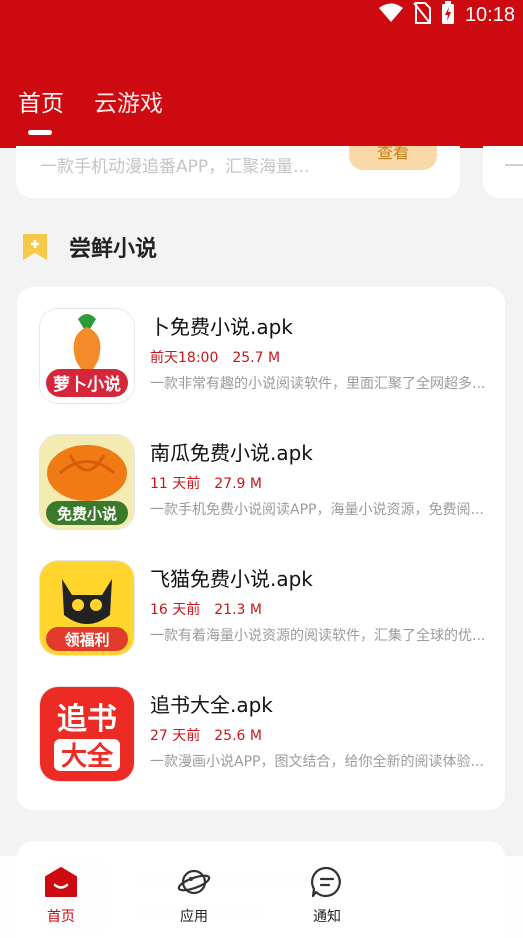  I want to click on section-title: 尝鲜小说, so click(113, 249).